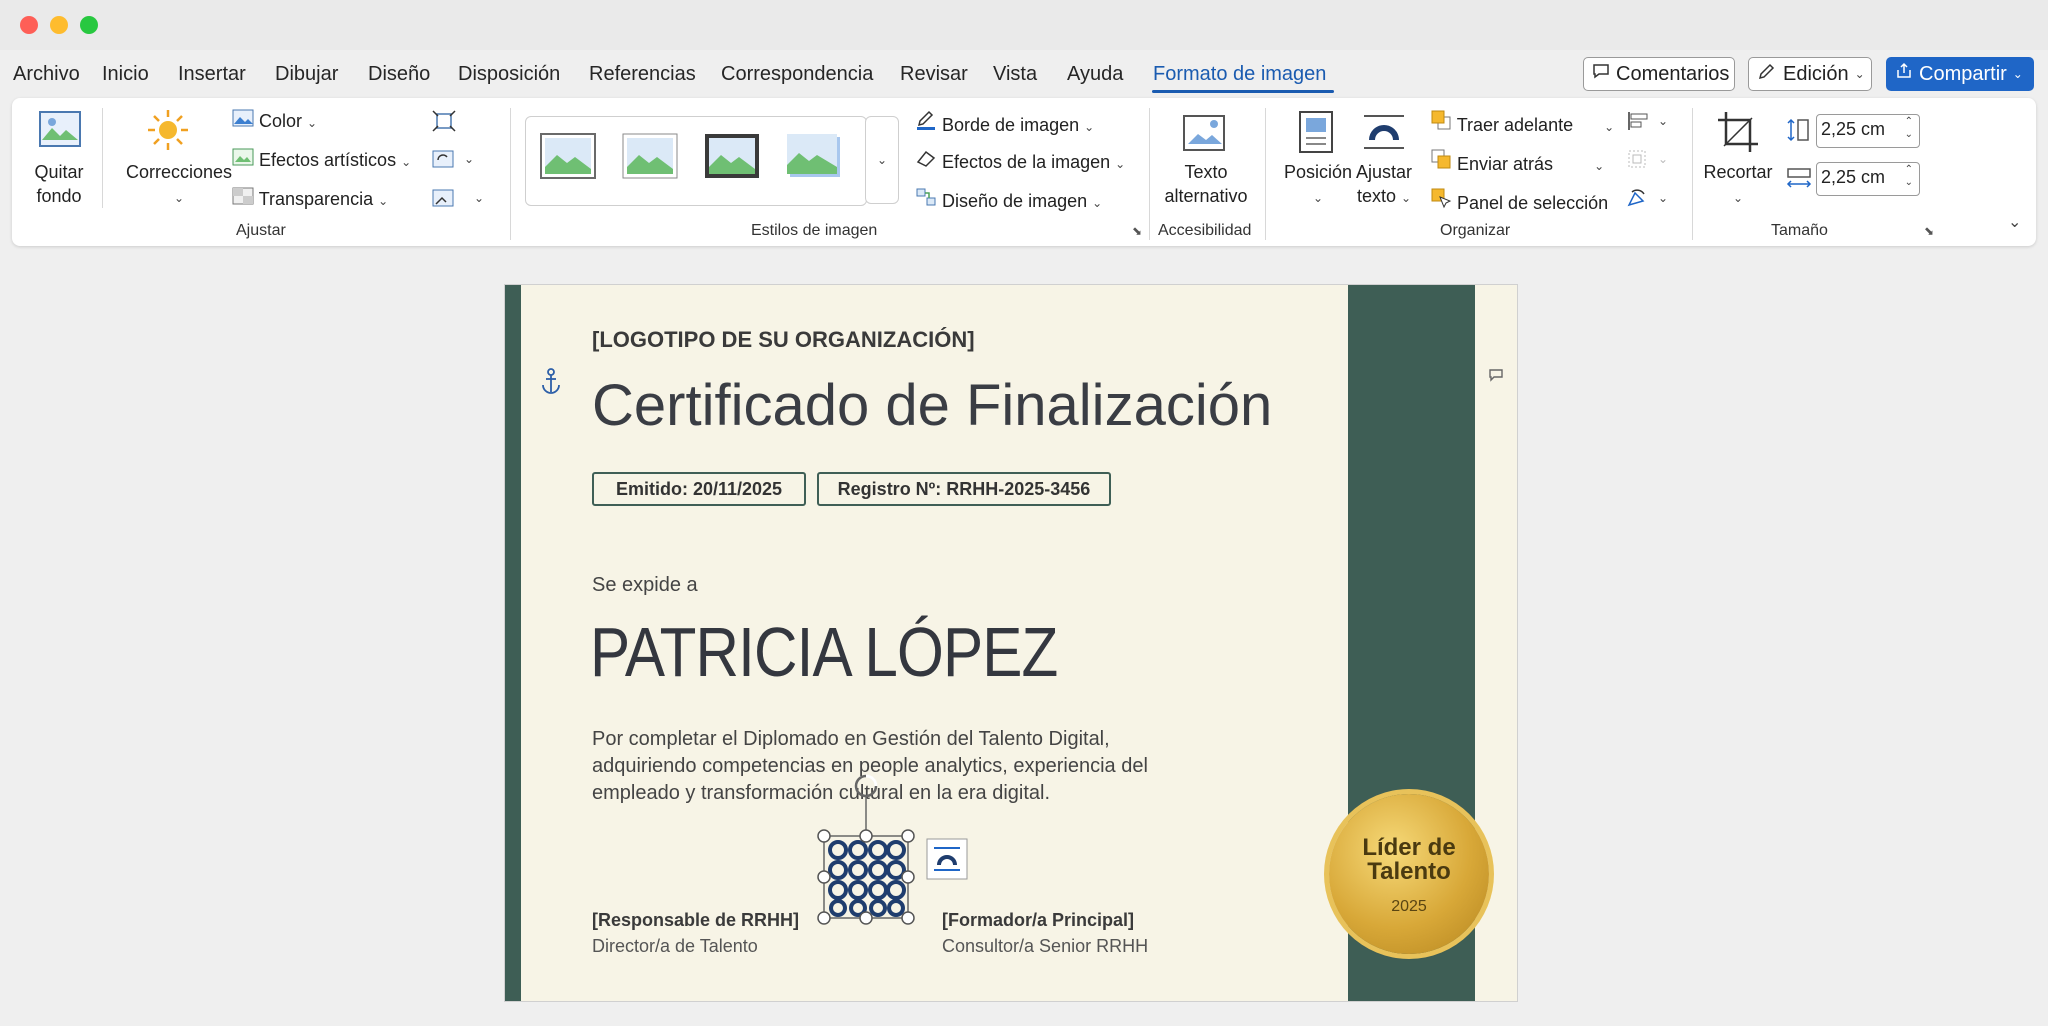  What do you see at coordinates (2014, 222) in the screenshot?
I see `collapse-ribbon-icon: ⌄` at bounding box center [2014, 222].